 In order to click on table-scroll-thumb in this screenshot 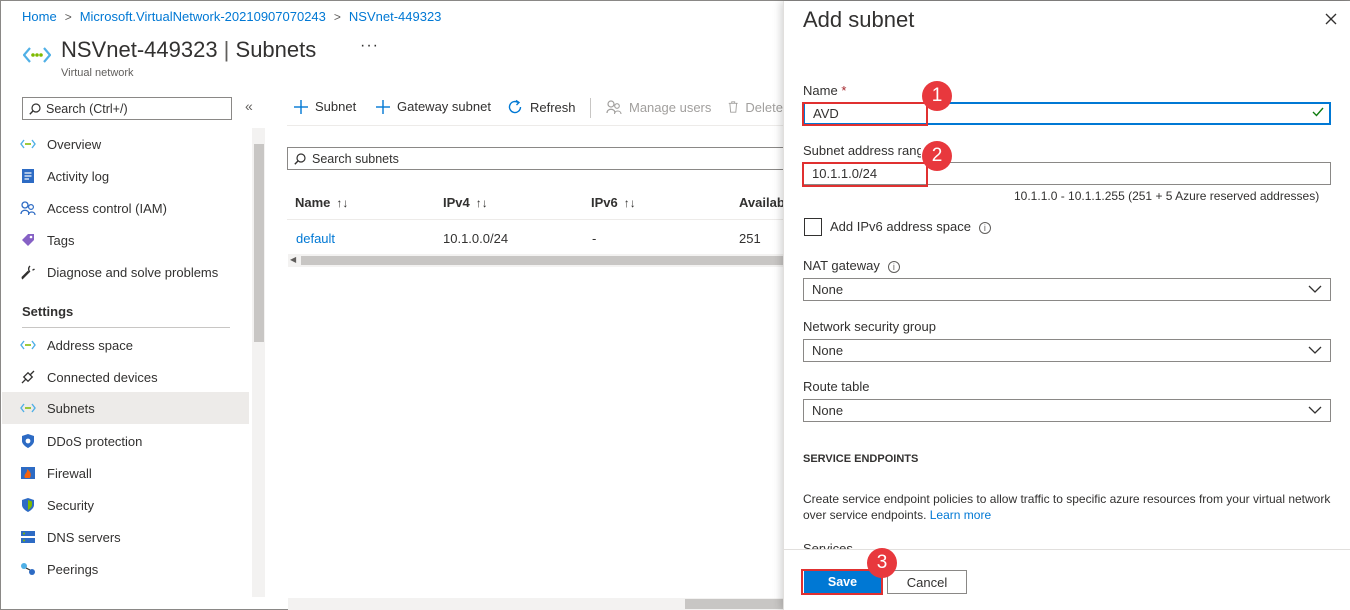, I will do `click(542, 260)`.